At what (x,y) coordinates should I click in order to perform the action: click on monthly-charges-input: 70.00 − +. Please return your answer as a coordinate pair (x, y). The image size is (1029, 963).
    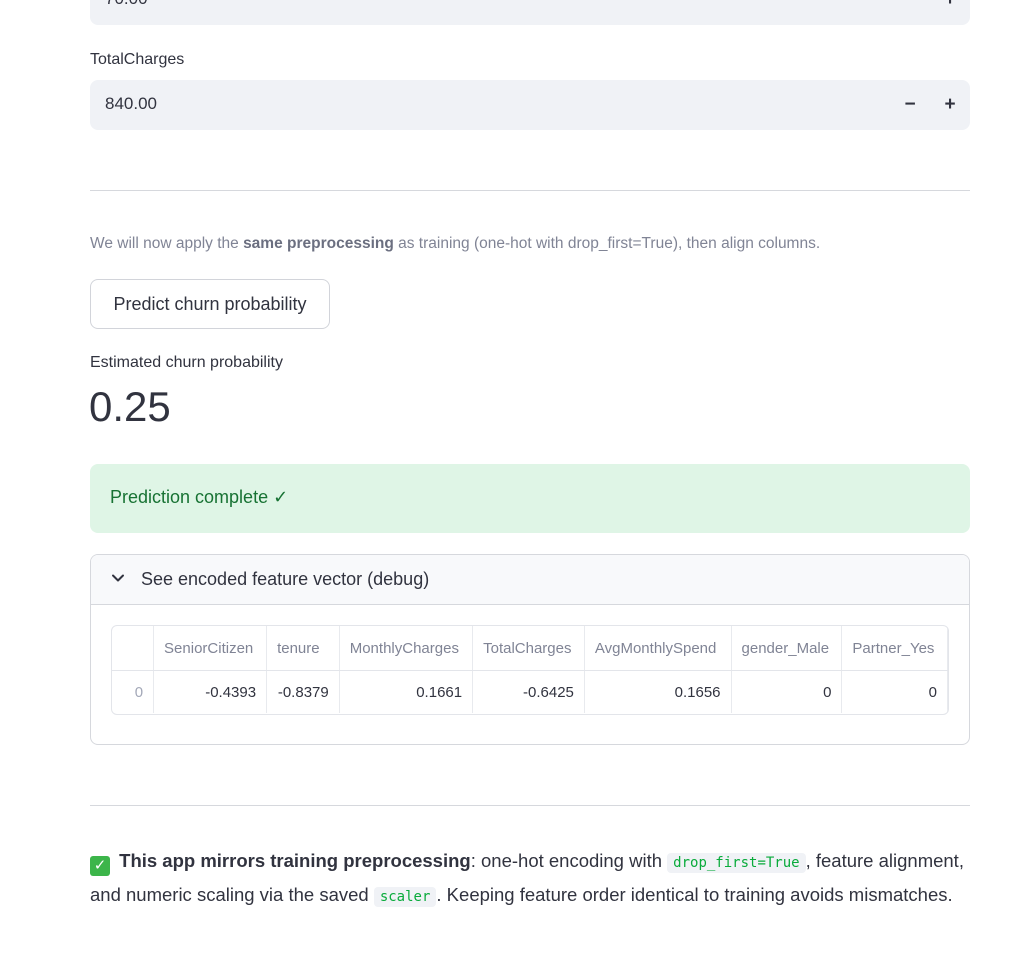
    Looking at the image, I should click on (530, 12).